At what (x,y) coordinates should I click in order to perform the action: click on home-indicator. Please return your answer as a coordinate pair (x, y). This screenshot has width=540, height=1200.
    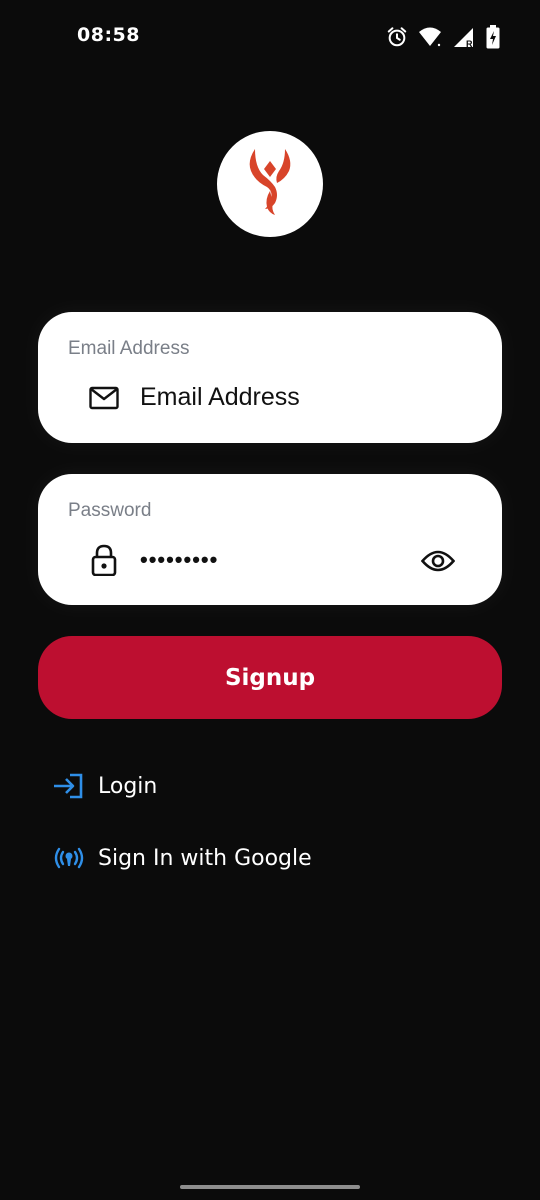
    Looking at the image, I should click on (270, 1187).